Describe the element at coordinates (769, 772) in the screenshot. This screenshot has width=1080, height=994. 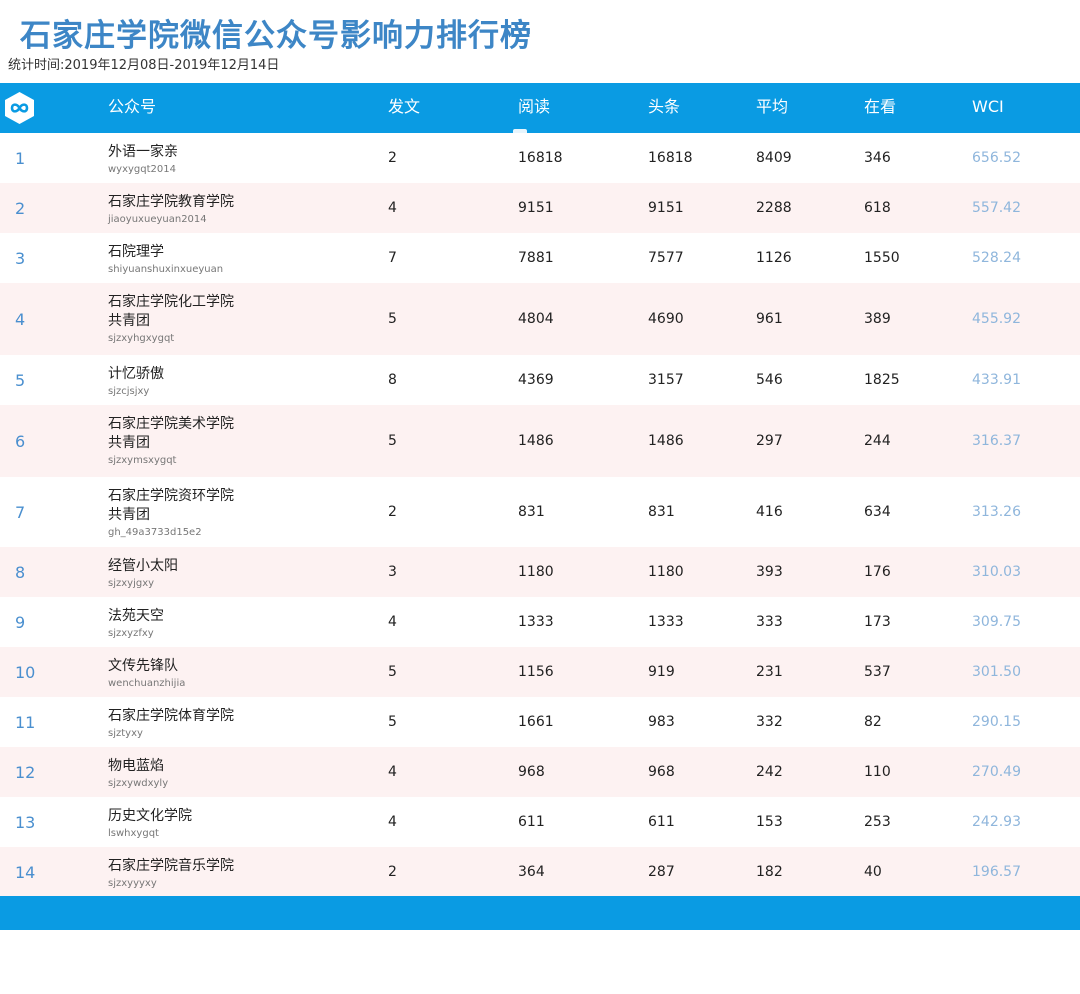
I see `average-cell: 242` at that location.